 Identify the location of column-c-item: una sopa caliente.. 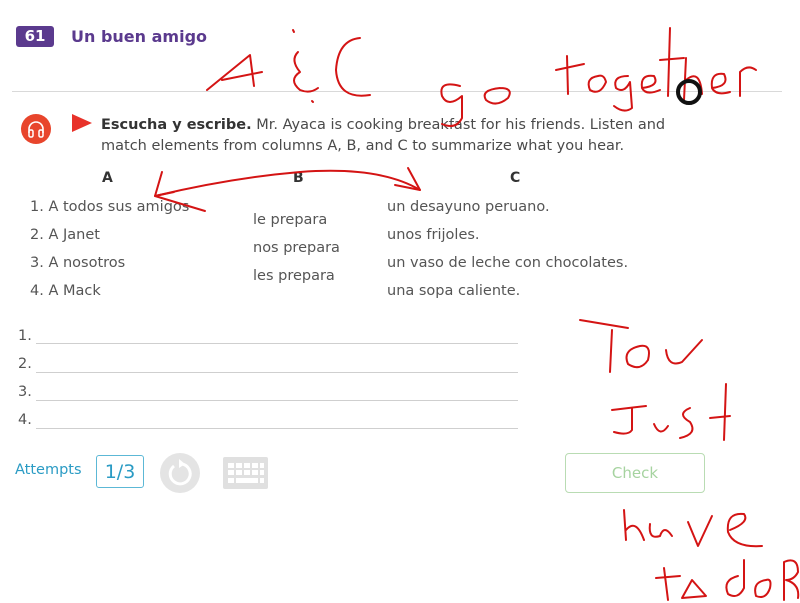
(454, 291).